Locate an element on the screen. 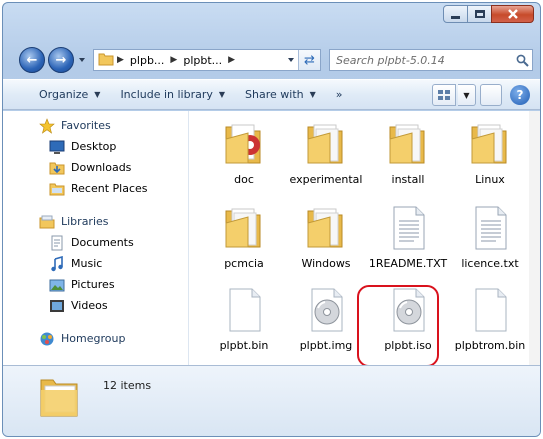  more-label: » is located at coordinates (339, 94).